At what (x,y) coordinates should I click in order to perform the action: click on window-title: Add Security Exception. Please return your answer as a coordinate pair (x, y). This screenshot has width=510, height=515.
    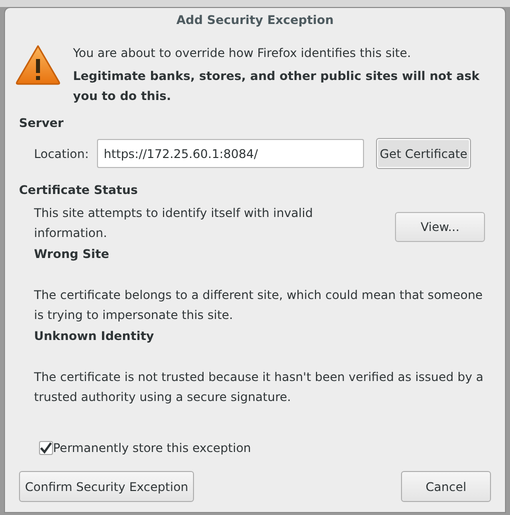
    Looking at the image, I should click on (255, 20).